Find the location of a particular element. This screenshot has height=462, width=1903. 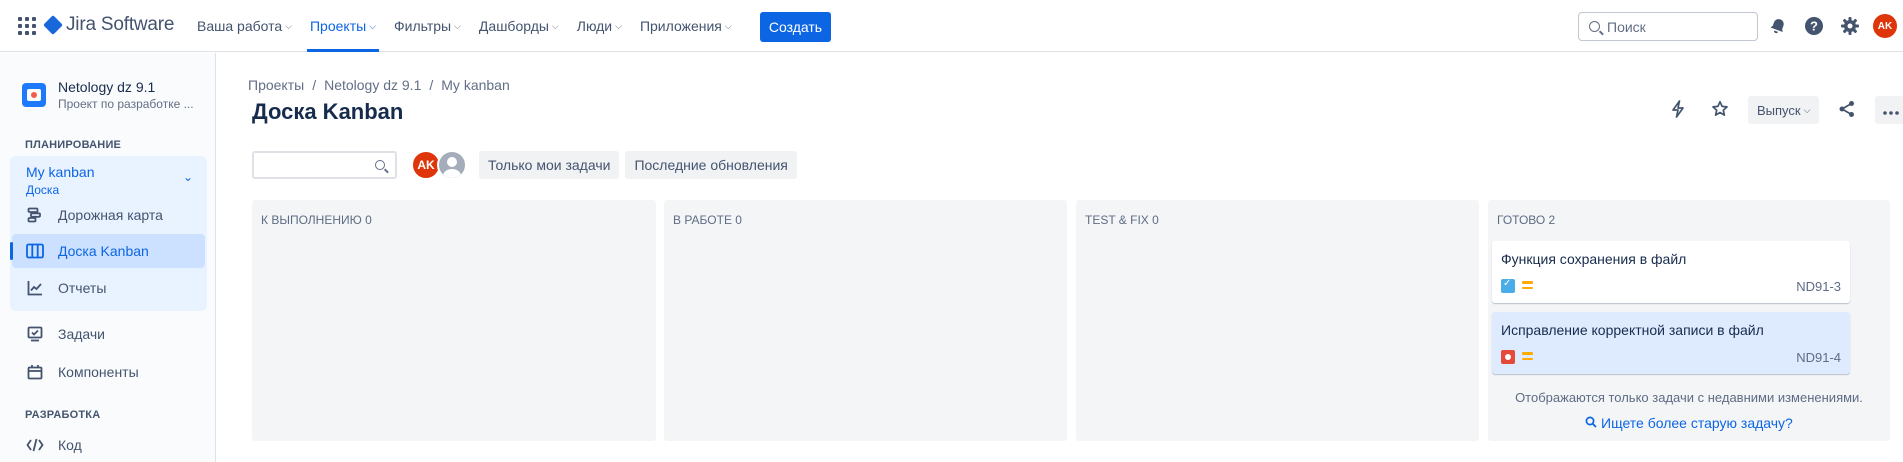

board-column-todo: К ВЫПОЛНЕНИЮ 0 is located at coordinates (454, 320).